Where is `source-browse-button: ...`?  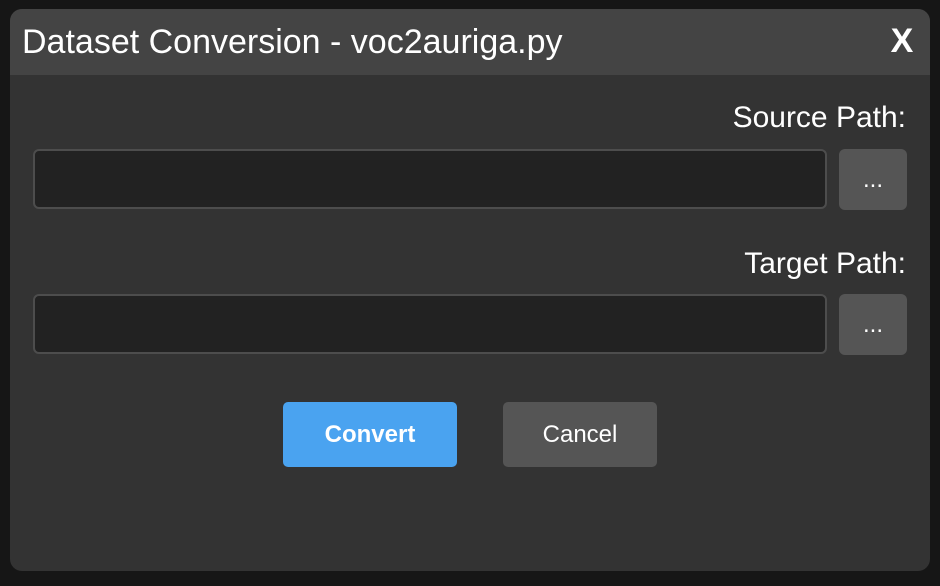
source-browse-button: ... is located at coordinates (873, 179).